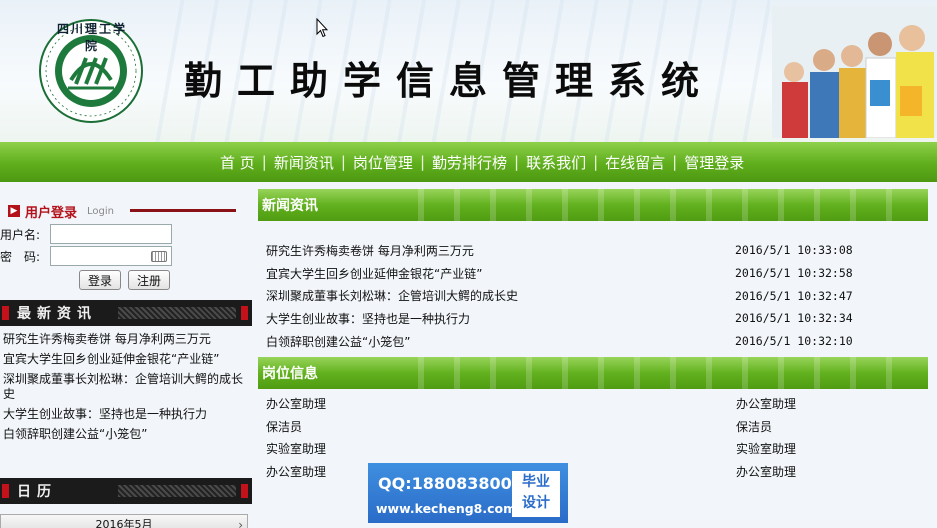  What do you see at coordinates (714, 162) in the screenshot?
I see `nav-admin-login: 管理登录` at bounding box center [714, 162].